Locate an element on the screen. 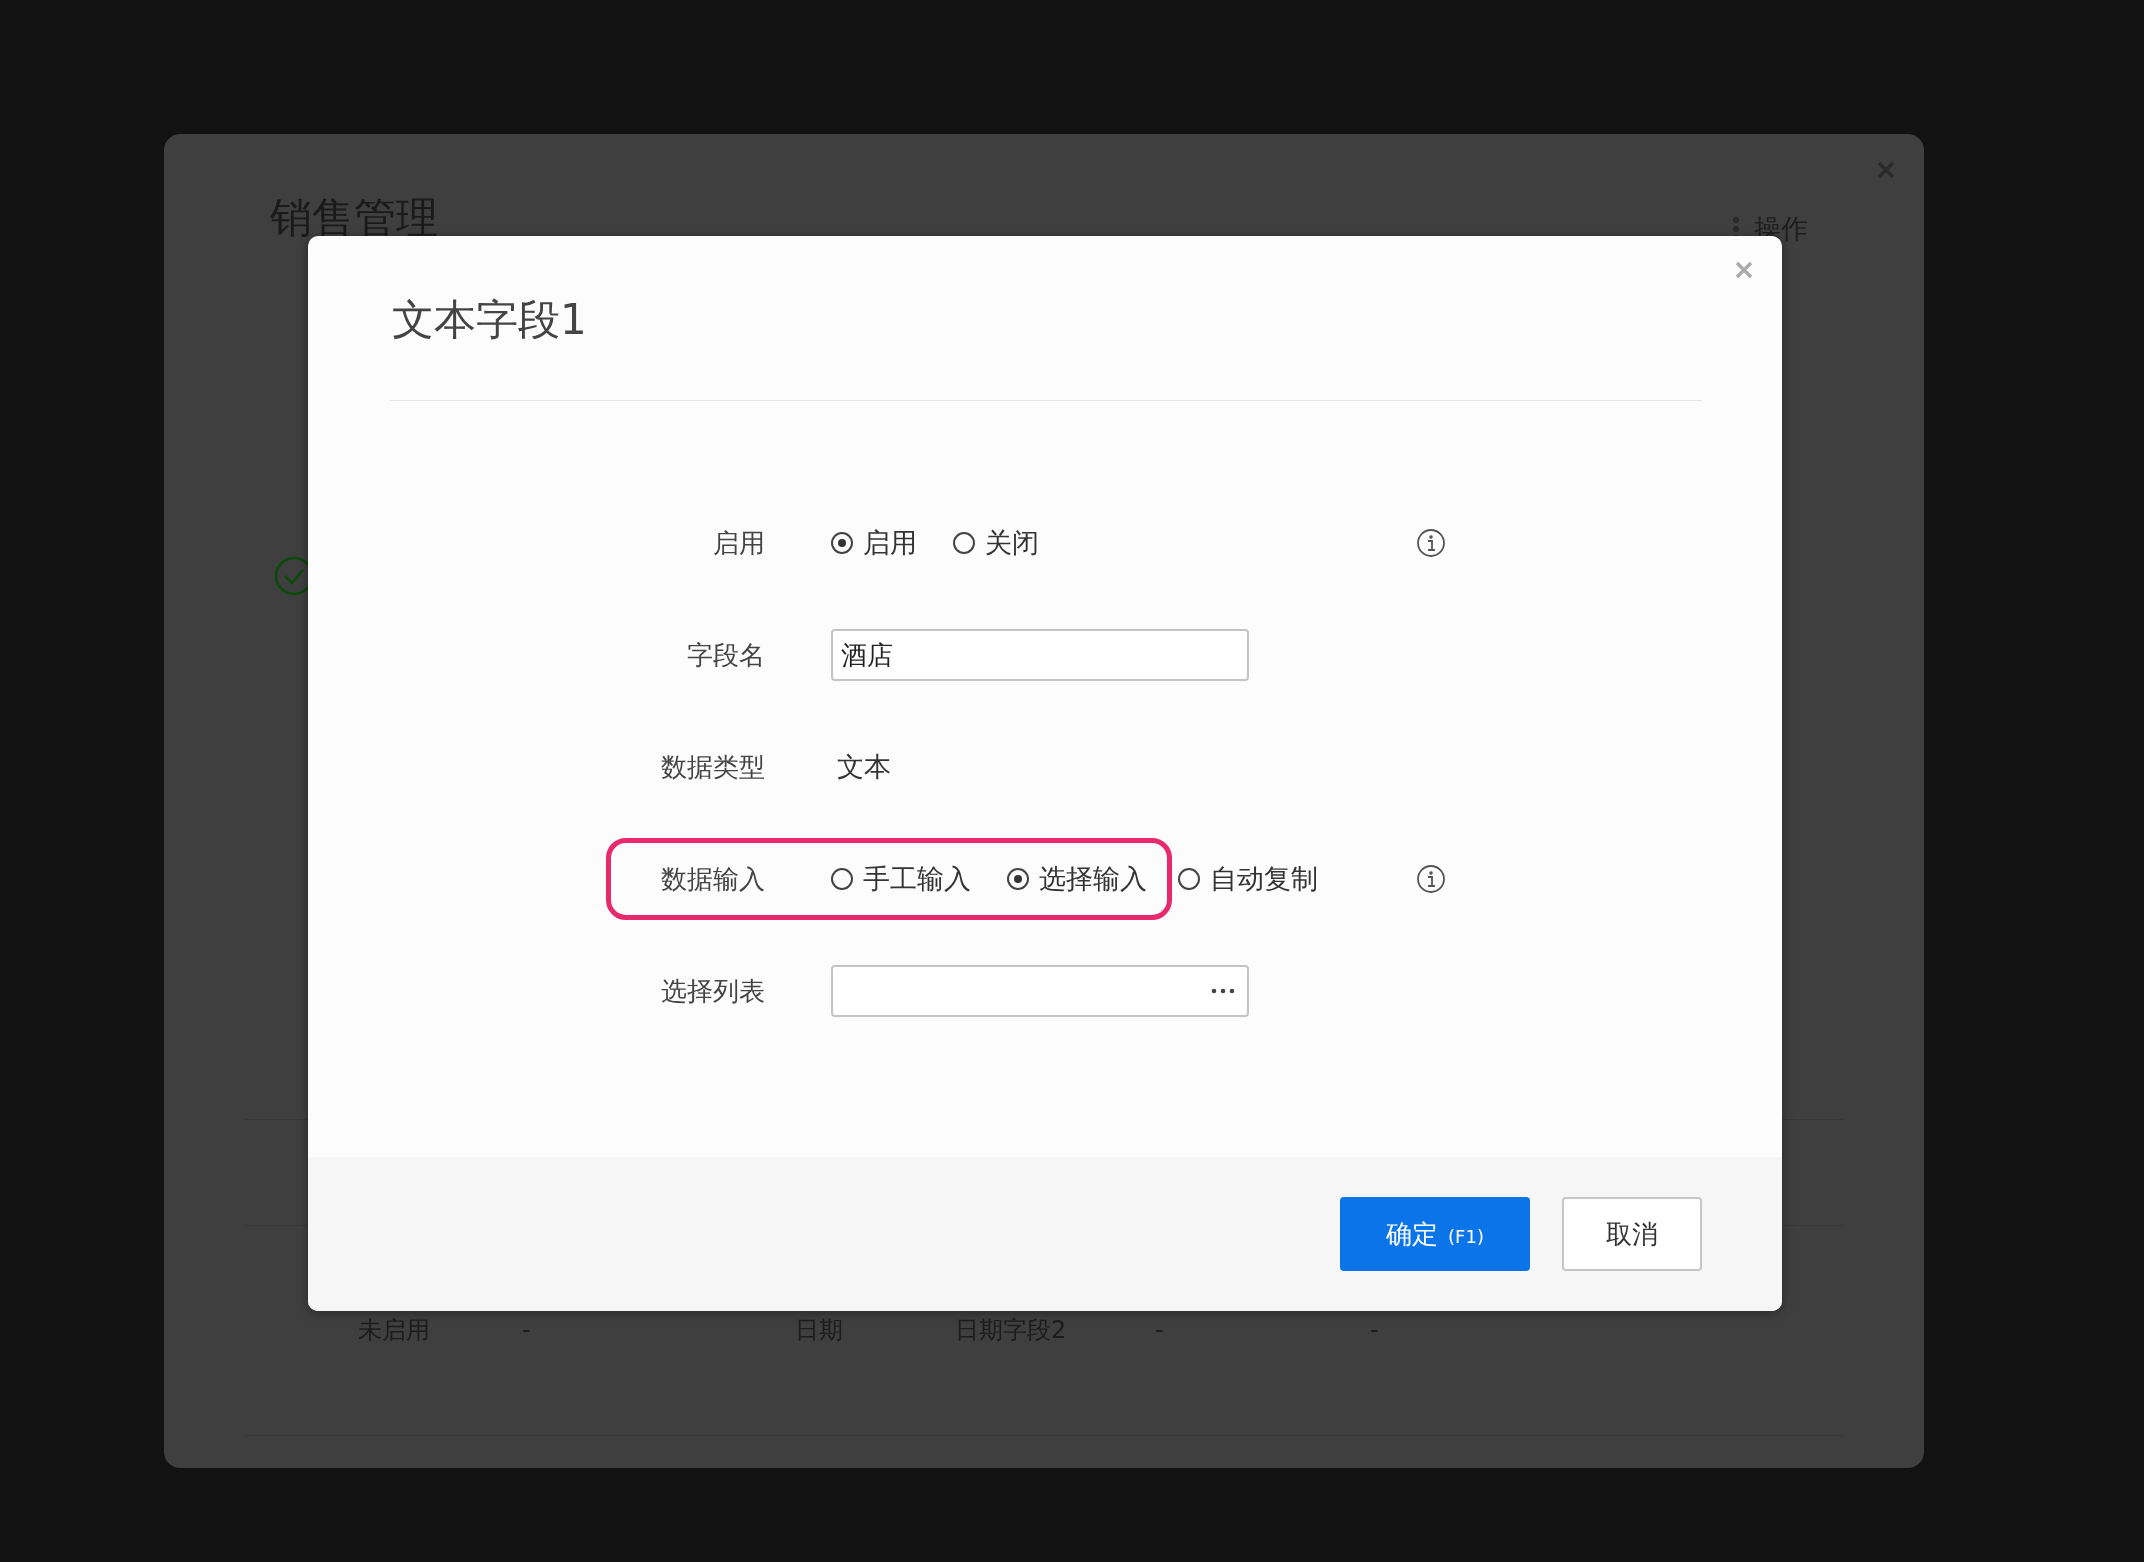 The height and width of the screenshot is (1562, 2144). field-value: 文本 is located at coordinates (863, 767).